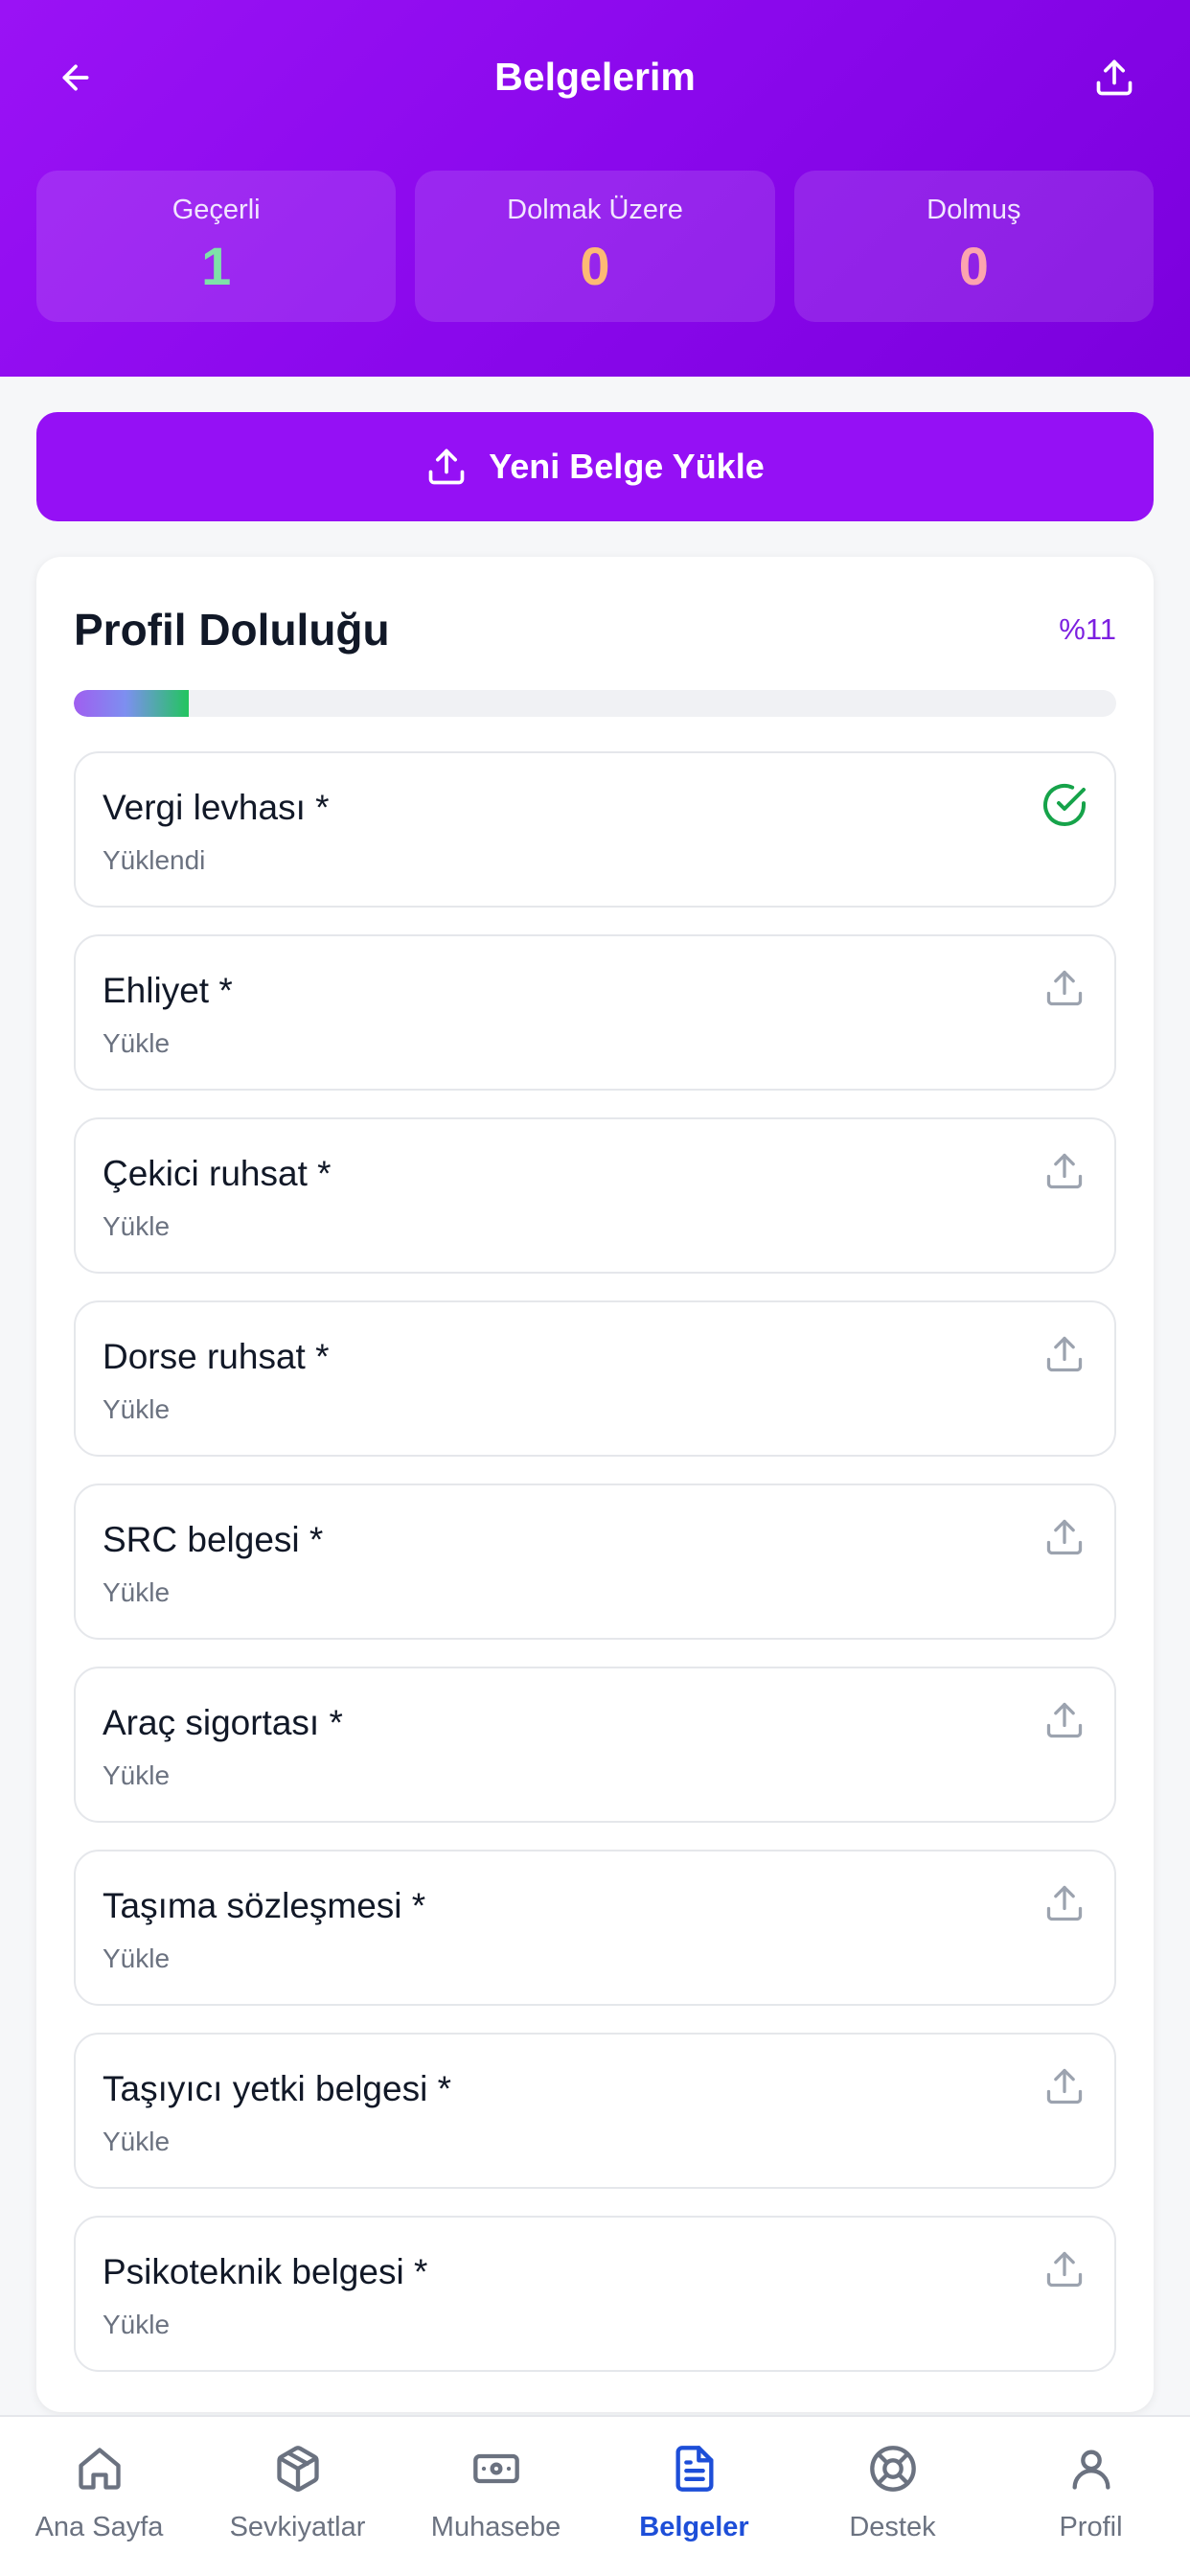  I want to click on document-item: Taşıma sözleşmesi * Yükle, so click(595, 1928).